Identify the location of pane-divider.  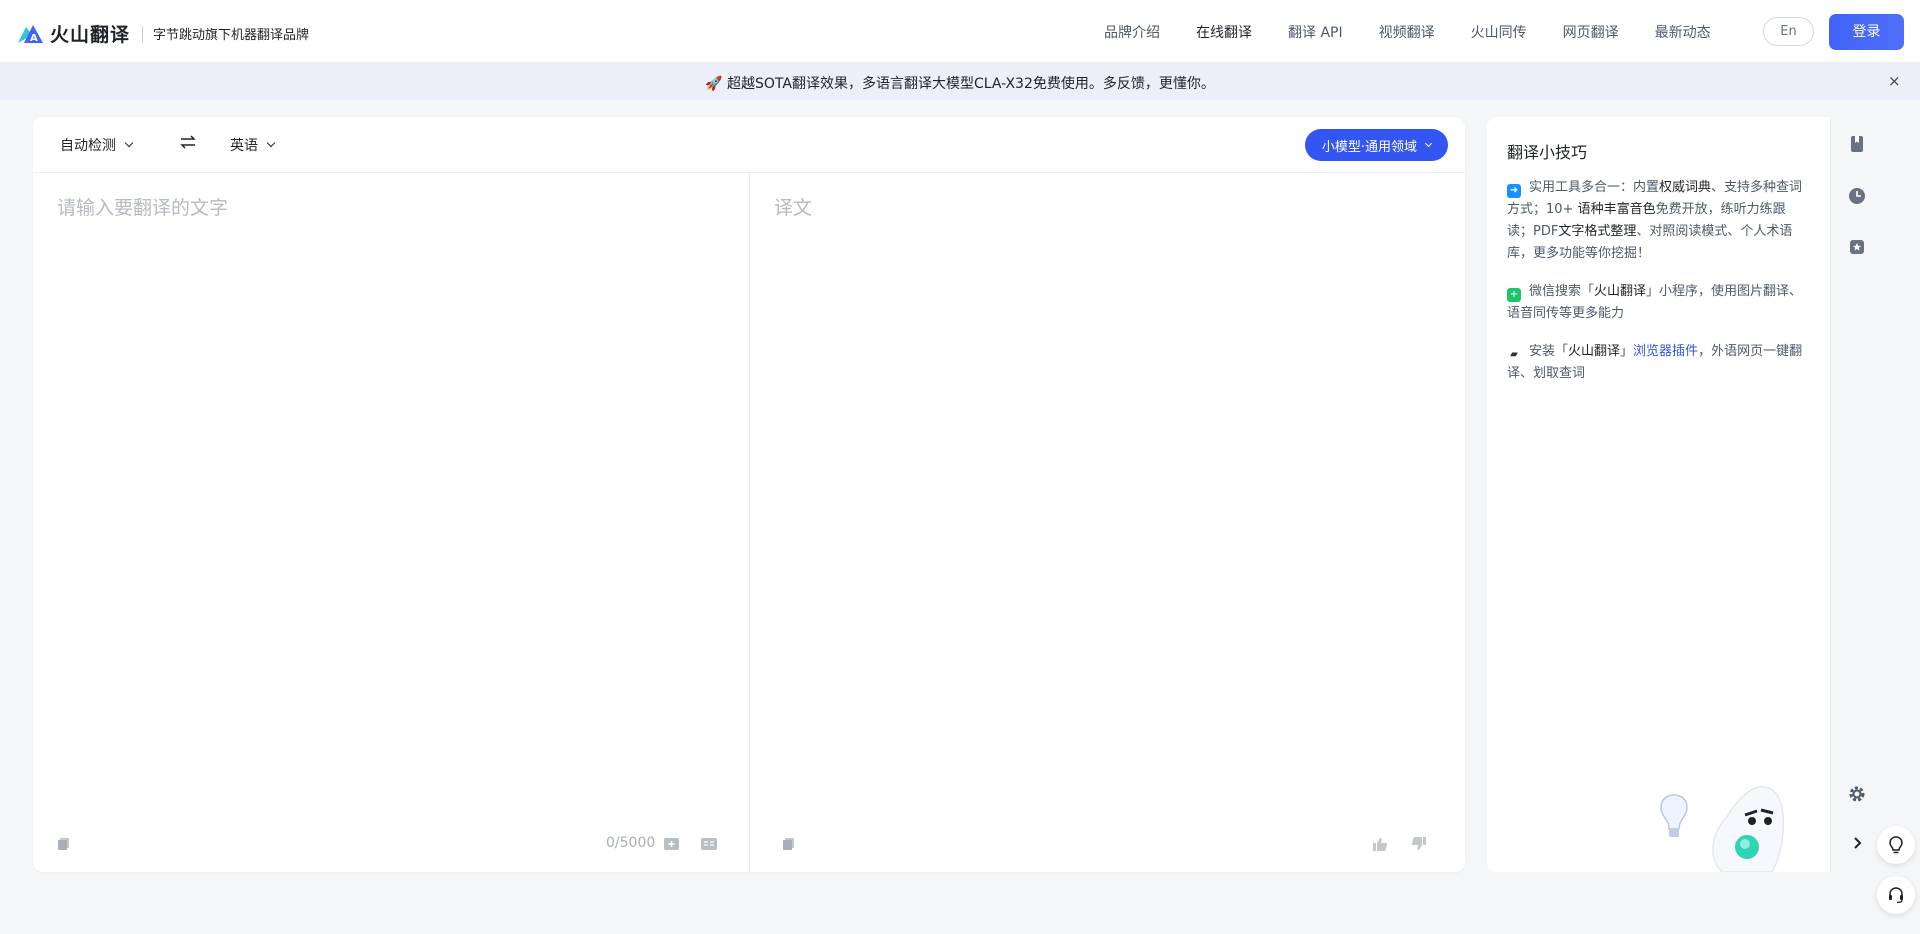
(749, 522).